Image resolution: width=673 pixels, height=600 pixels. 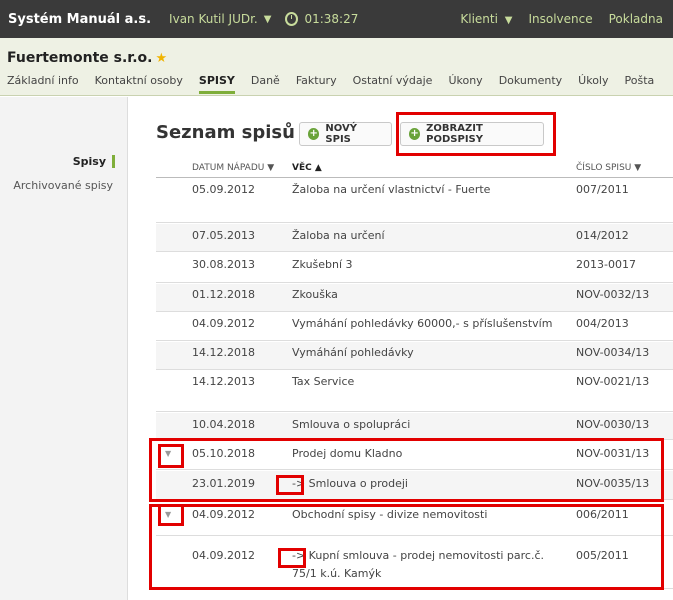 I want to click on row-vec: Zkušební 3, so click(x=432, y=265).